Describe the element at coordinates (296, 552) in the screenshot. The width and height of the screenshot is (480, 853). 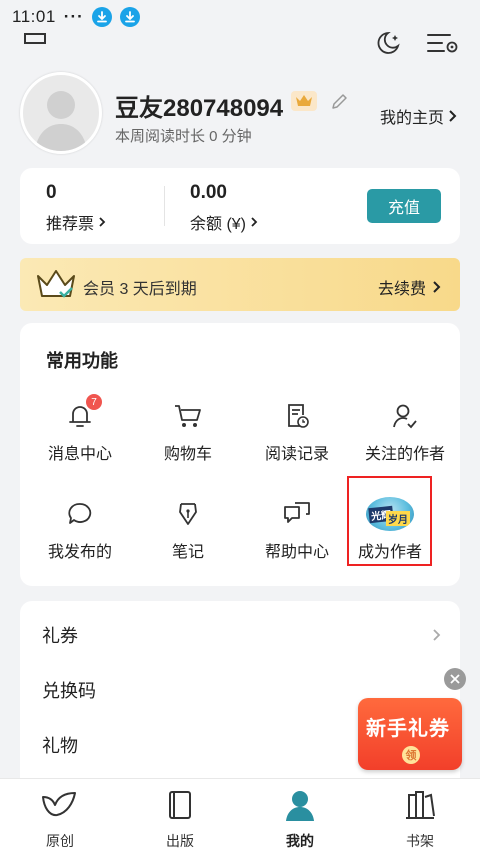
I see `feature-label: 帮助中心` at that location.